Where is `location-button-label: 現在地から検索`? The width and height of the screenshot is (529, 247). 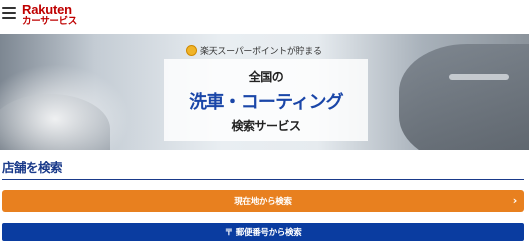 location-button-label: 現在地から検索 is located at coordinates (263, 202).